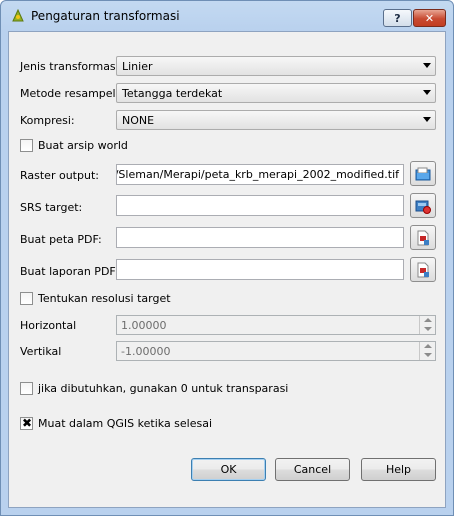 The width and height of the screenshot is (454, 516). What do you see at coordinates (429, 18) in the screenshot?
I see `title-close-button: ✕` at bounding box center [429, 18].